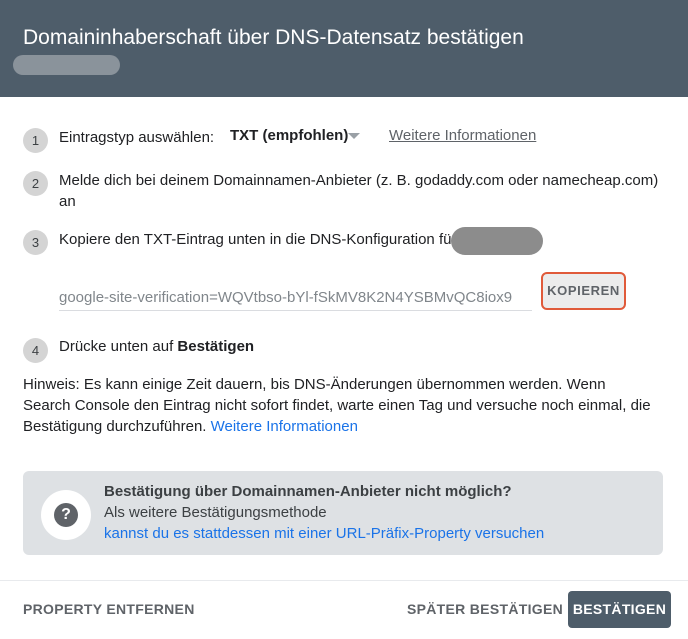 The width and height of the screenshot is (688, 639). What do you see at coordinates (485, 609) in the screenshot?
I see `verify-later-button: SPÄTER BESTÄTIGEN` at bounding box center [485, 609].